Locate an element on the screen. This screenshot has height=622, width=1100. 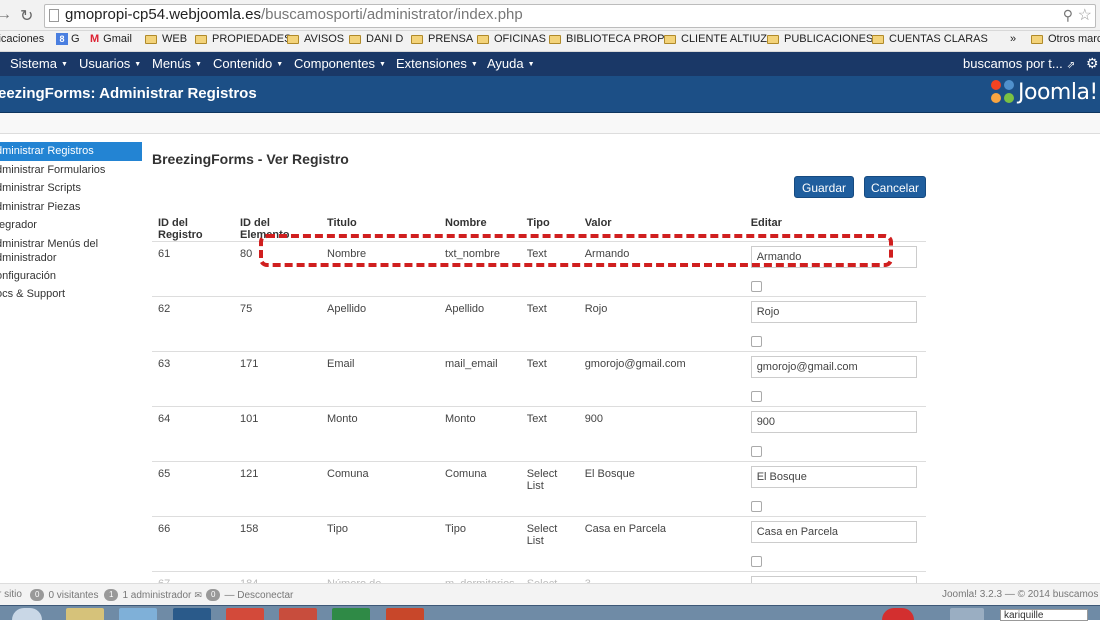
page-icon is located at coordinates (54, 15).